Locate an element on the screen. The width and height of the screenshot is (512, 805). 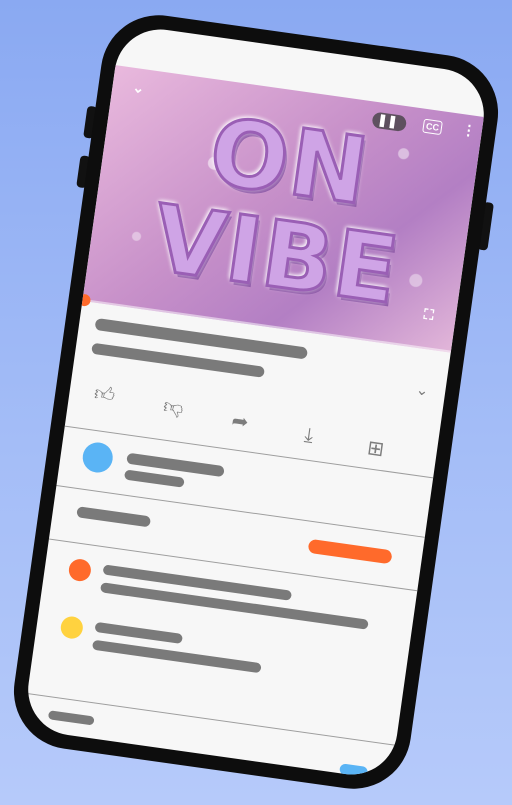
comments-header-placeholder is located at coordinates (114, 517).